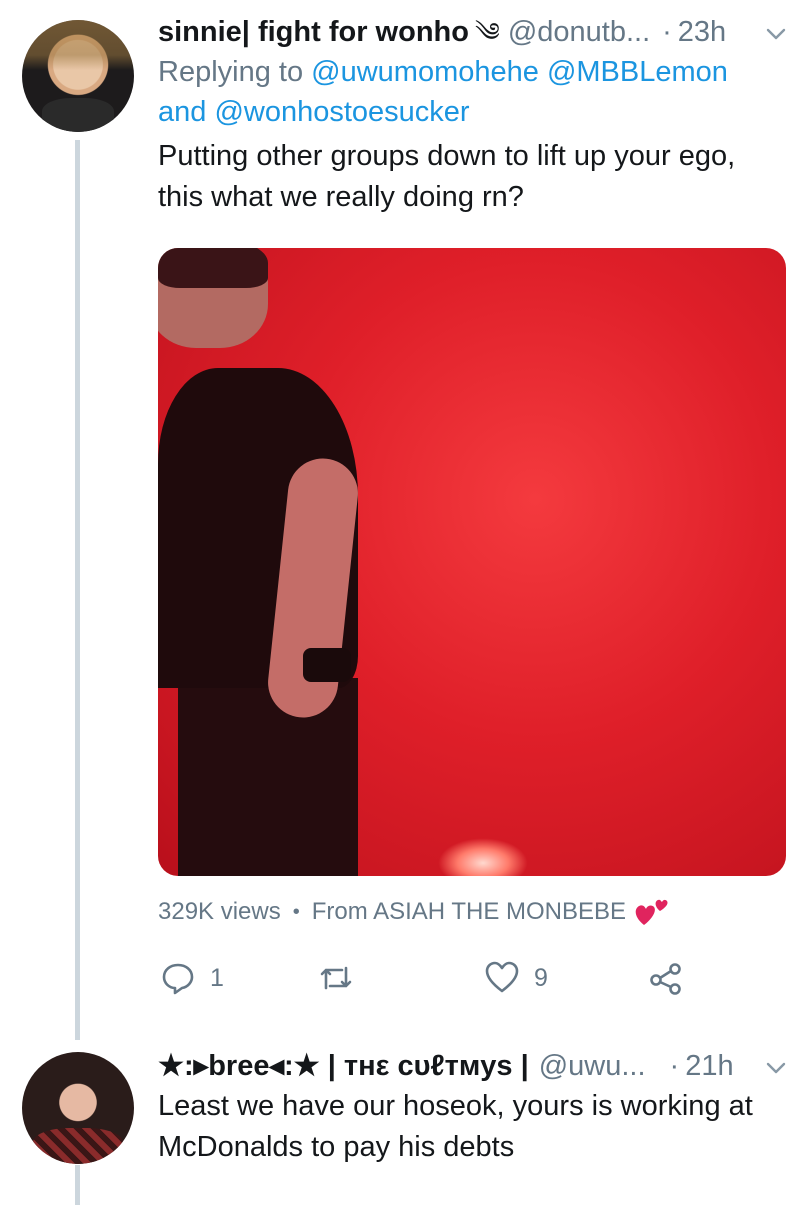  I want to click on replying-prefix: Replying to, so click(231, 72).